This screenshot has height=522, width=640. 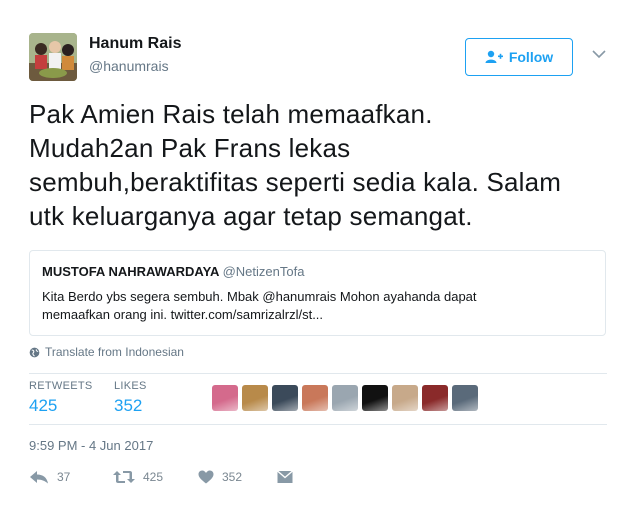 What do you see at coordinates (494, 56) in the screenshot?
I see `add-user-icon` at bounding box center [494, 56].